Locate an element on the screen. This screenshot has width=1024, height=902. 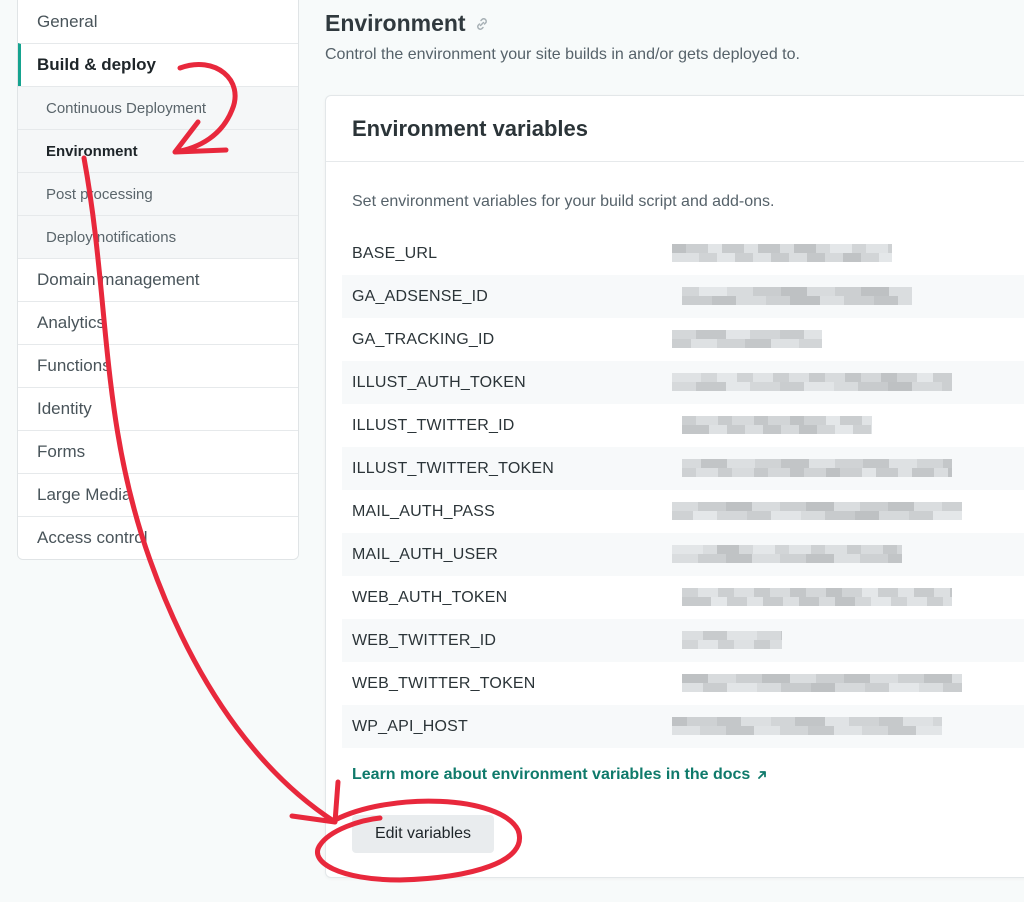
sidebar-item-functions: Functions is located at coordinates (158, 365).